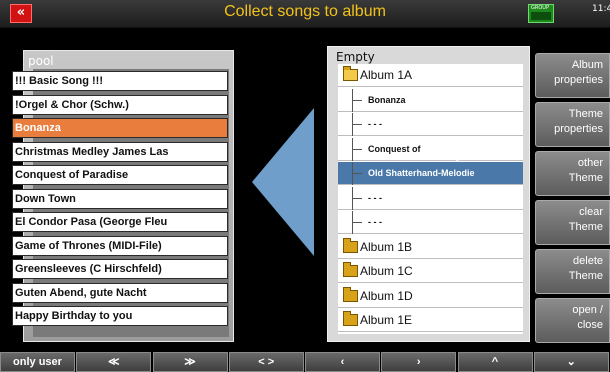  I want to click on bottom-button-bar: only user ≪ ≫ < > ‹ › ^ ⌄, so click(305, 362).